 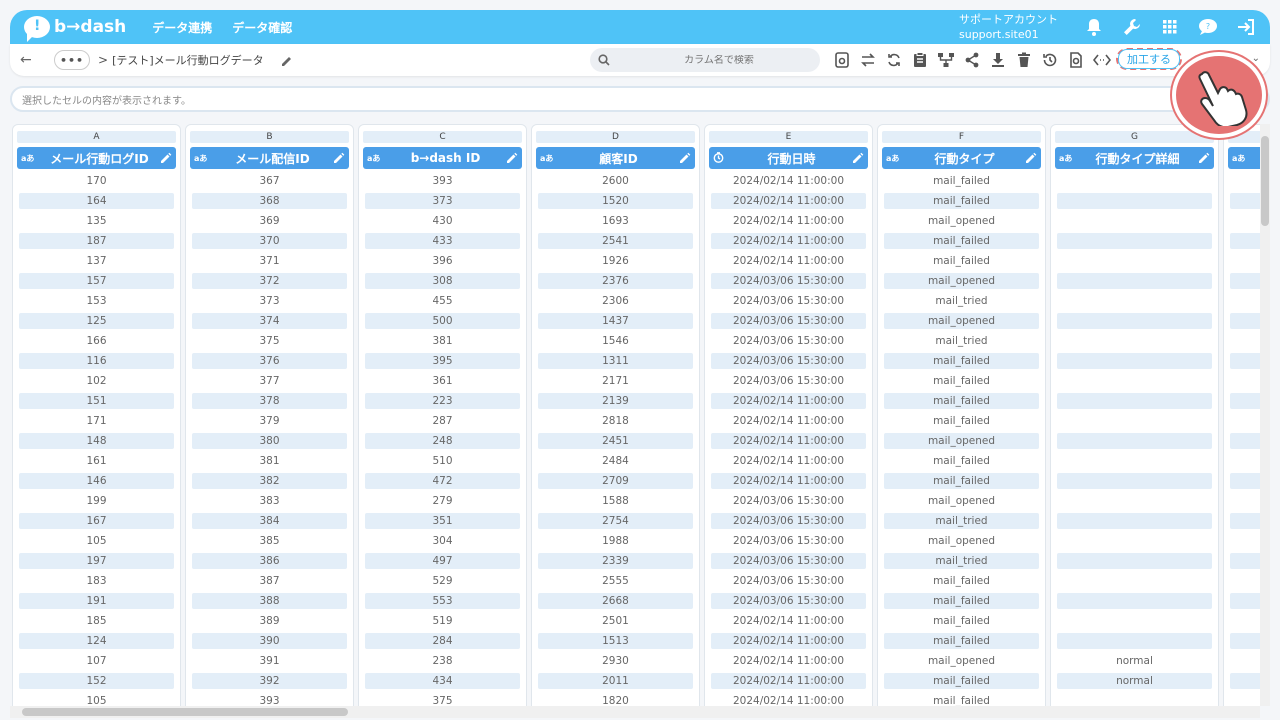 What do you see at coordinates (96, 501) in the screenshot?
I see `table-cell: 199` at bounding box center [96, 501].